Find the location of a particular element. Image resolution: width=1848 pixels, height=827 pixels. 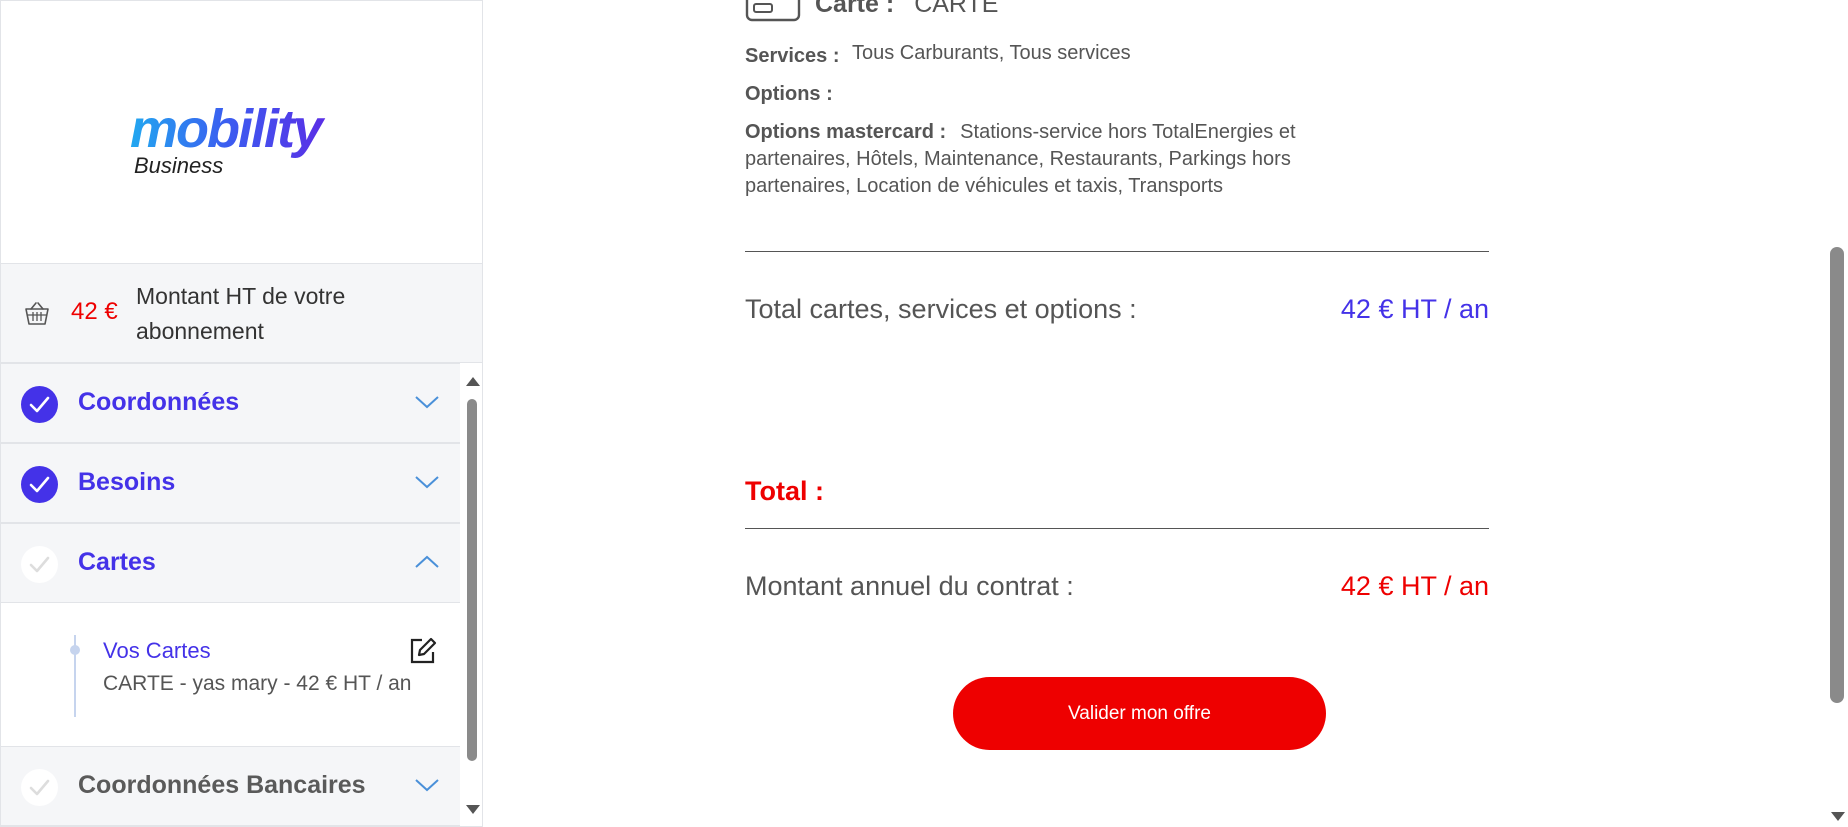

card-value: CARTE is located at coordinates (956, 9).